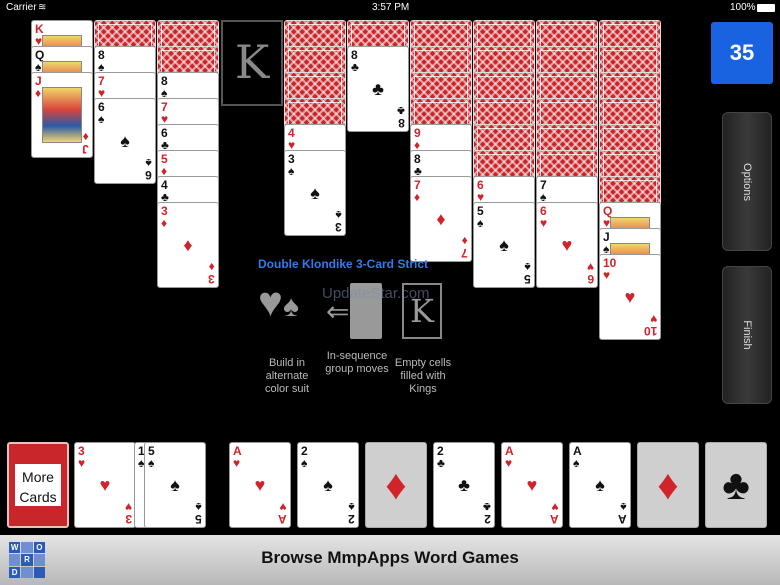  I want to click on ad-banner: WO R D Browse MmpApps Word Games, so click(390, 560).